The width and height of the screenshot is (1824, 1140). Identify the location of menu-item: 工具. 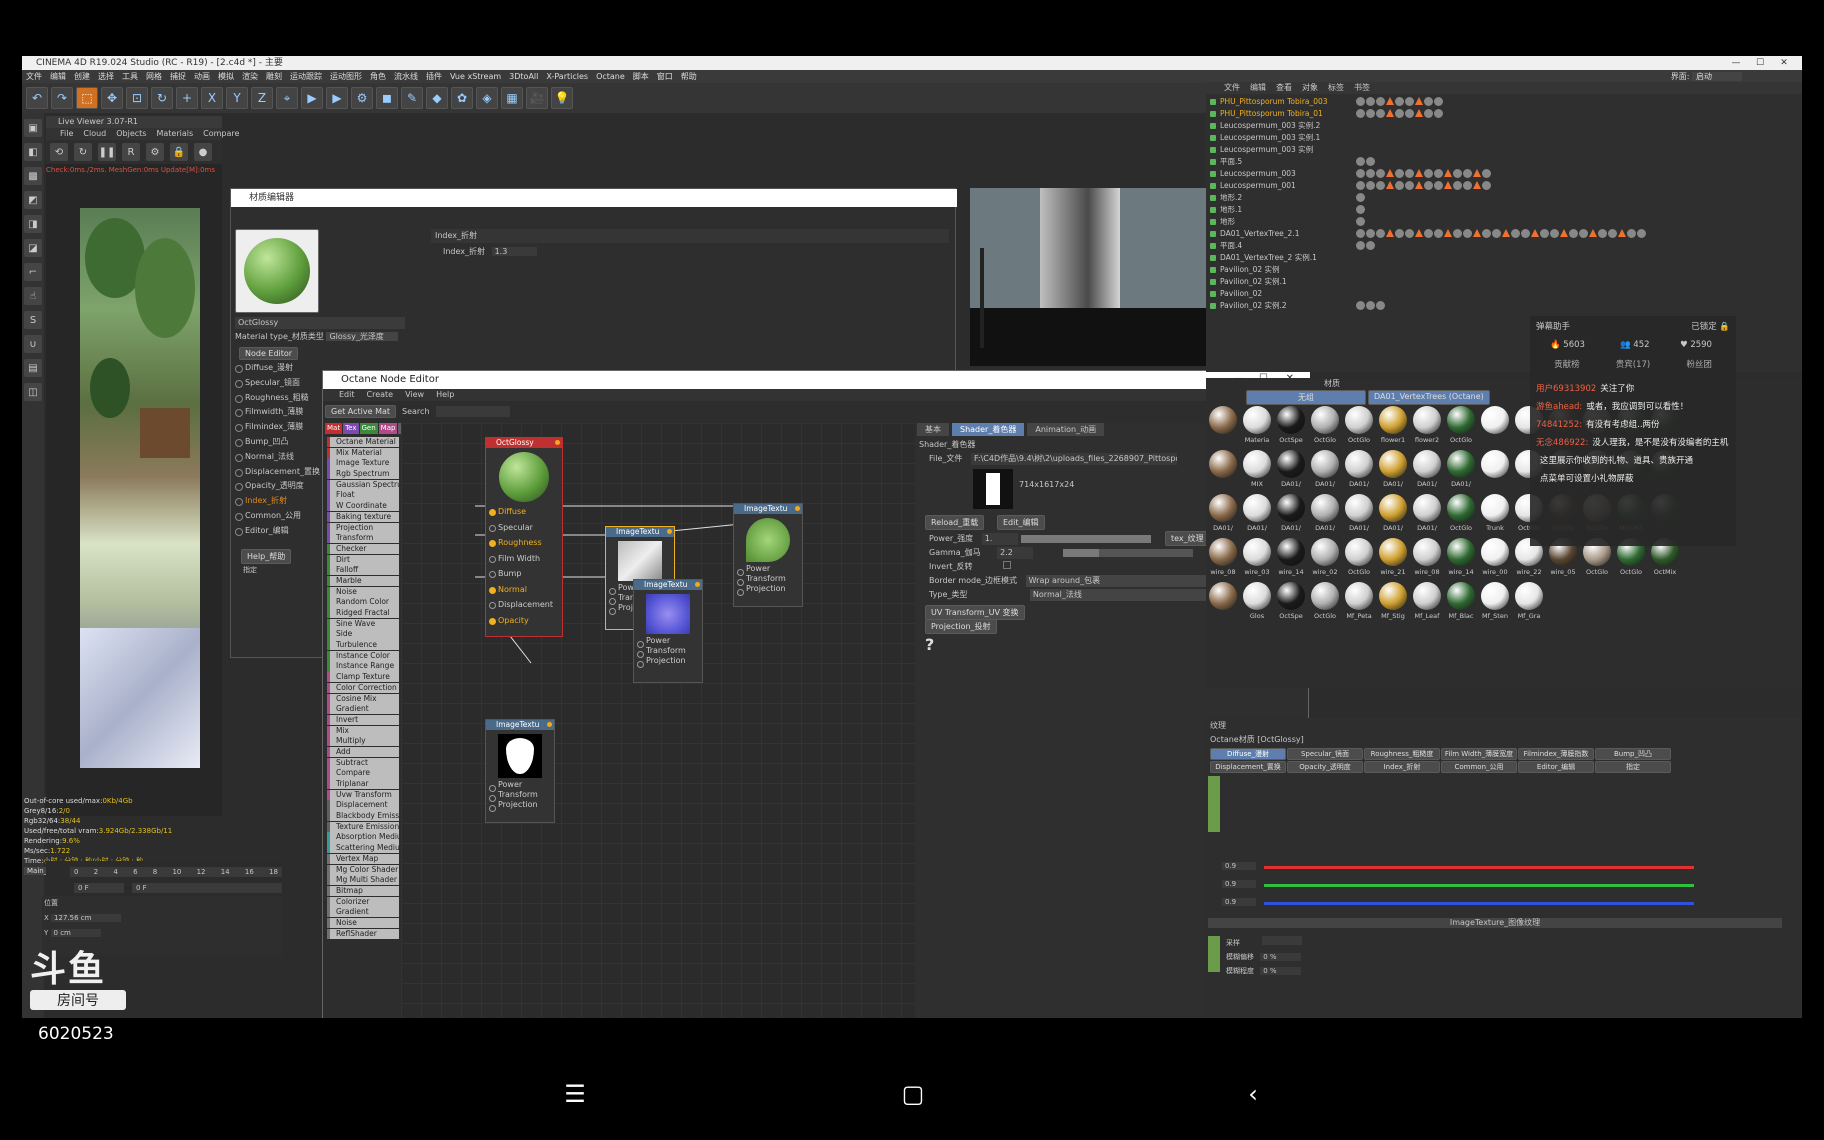
(130, 76).